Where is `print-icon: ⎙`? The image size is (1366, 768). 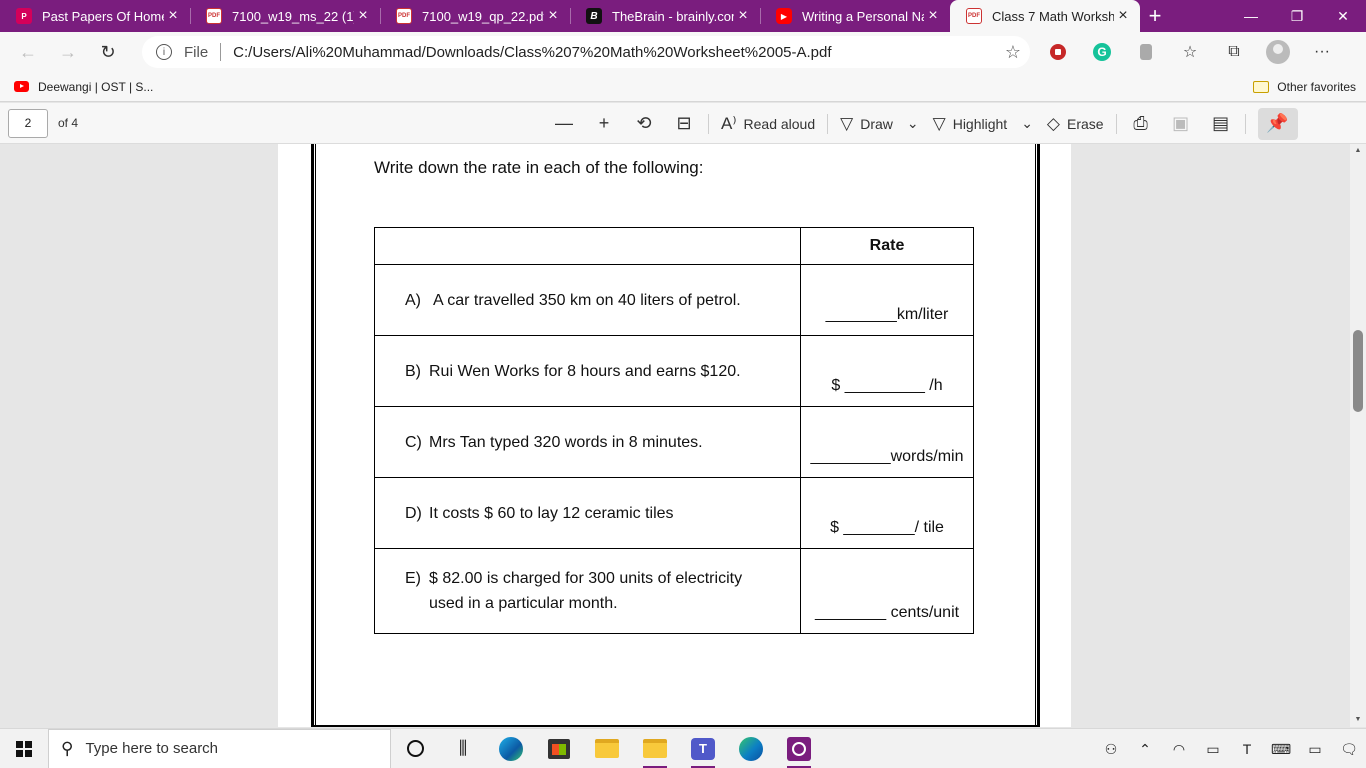
print-icon: ⎙ is located at coordinates (1141, 123).